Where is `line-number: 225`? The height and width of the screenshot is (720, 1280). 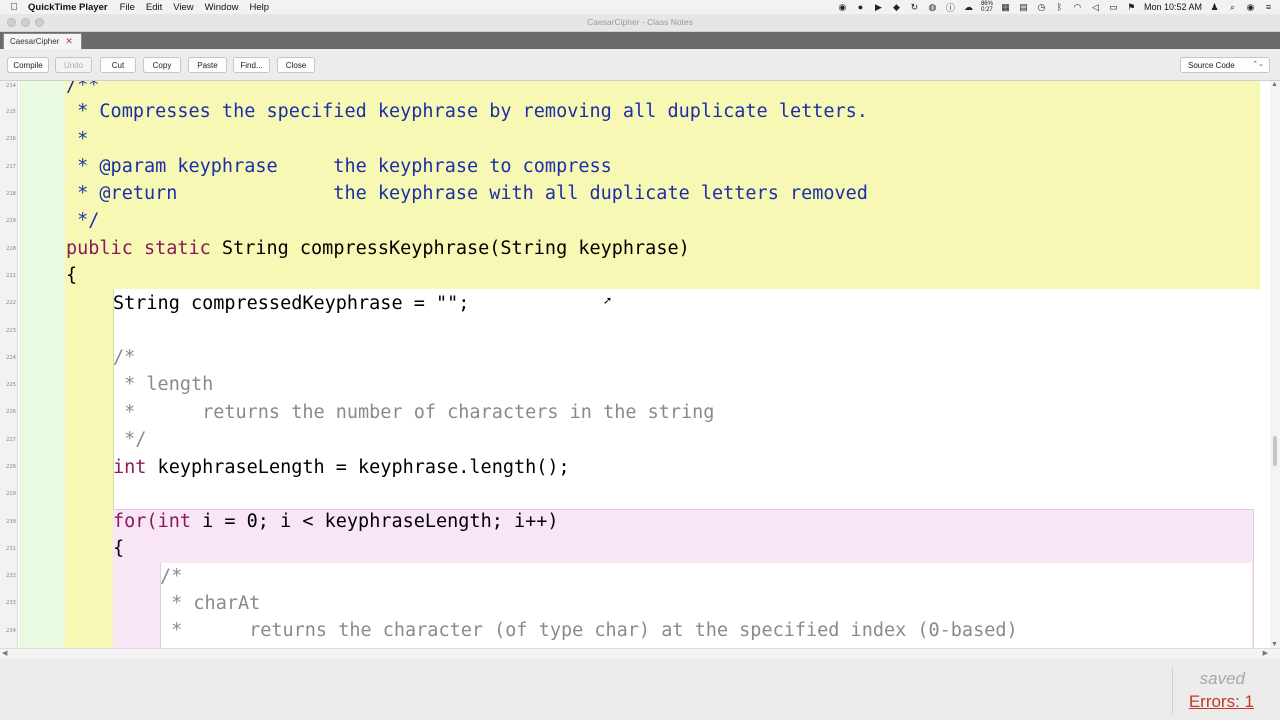
line-number: 225 is located at coordinates (11, 385).